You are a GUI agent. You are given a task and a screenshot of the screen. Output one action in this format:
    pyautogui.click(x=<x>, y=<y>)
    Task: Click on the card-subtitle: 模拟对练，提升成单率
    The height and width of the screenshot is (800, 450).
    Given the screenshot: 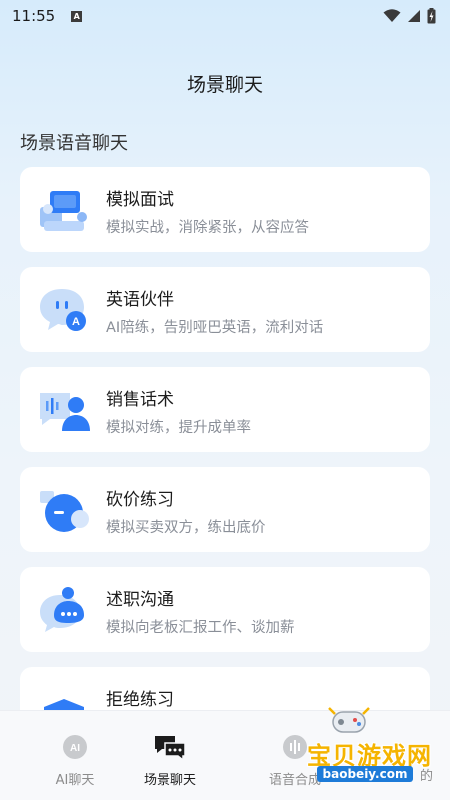 What is the action you would take?
    pyautogui.click(x=178, y=428)
    